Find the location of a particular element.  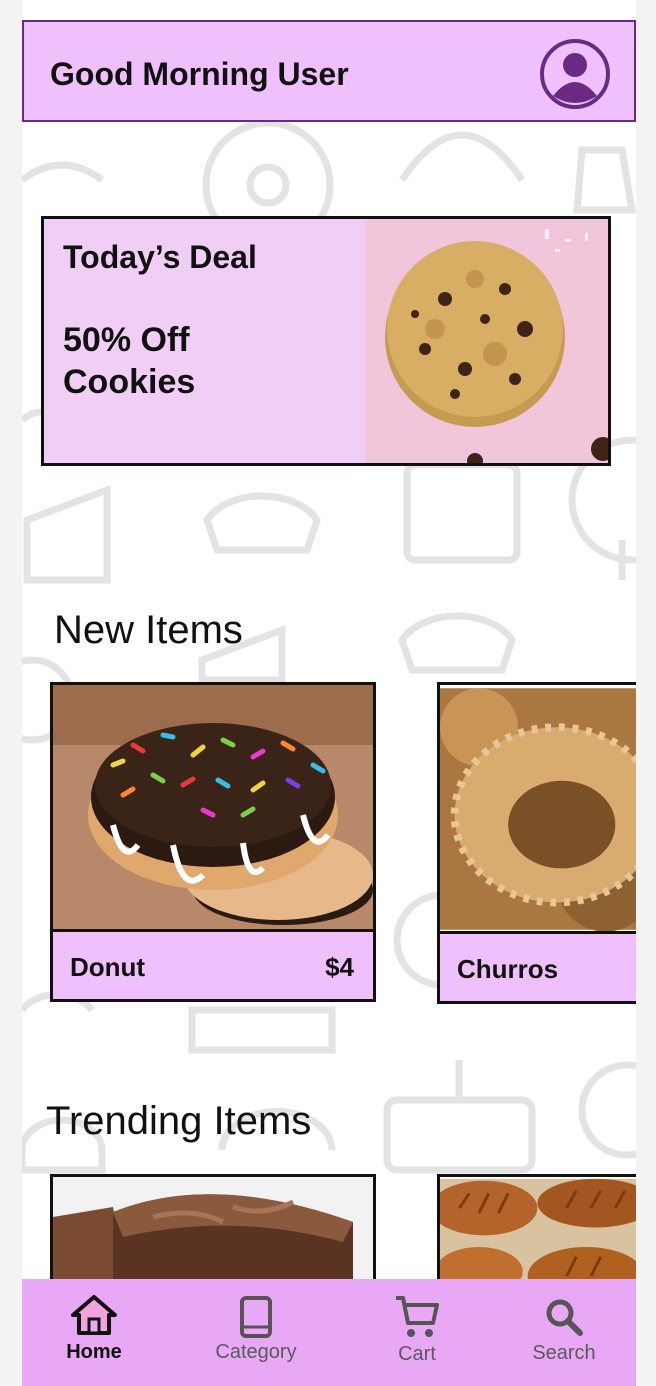

top-header: Good Morning User is located at coordinates (329, 71).